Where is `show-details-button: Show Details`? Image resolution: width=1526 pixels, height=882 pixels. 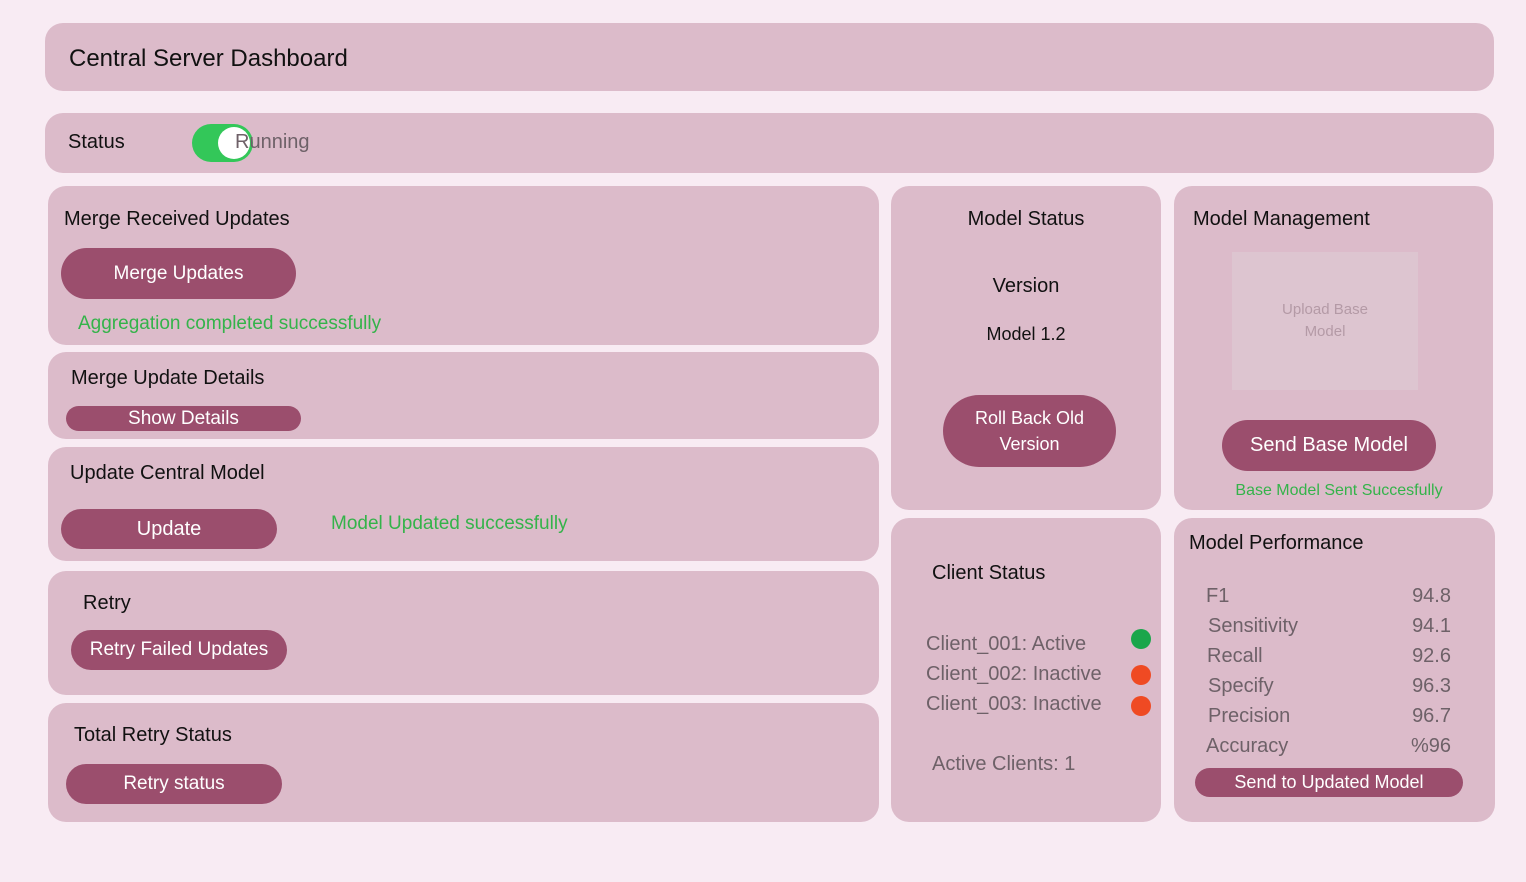 show-details-button: Show Details is located at coordinates (183, 418).